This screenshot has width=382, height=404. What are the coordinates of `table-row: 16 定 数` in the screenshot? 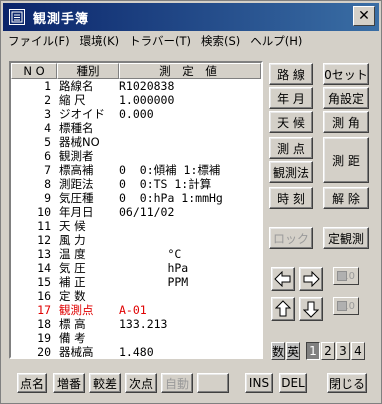 It's located at (136, 296).